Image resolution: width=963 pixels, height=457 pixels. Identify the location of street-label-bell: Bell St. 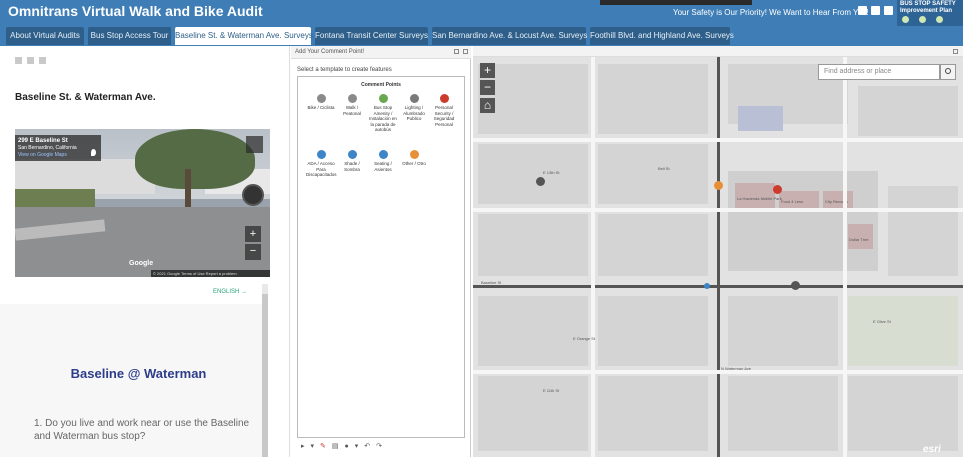
(664, 168).